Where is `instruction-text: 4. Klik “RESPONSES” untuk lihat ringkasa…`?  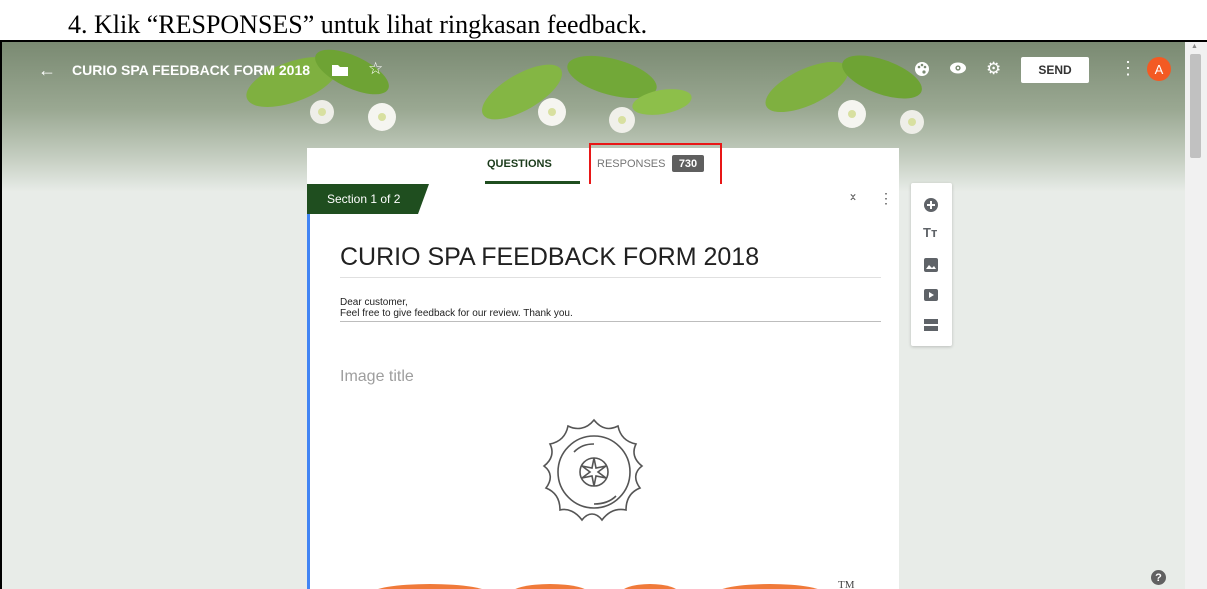
instruction-text: 4. Klik “RESPONSES” untuk lihat ringkasa… is located at coordinates (358, 24).